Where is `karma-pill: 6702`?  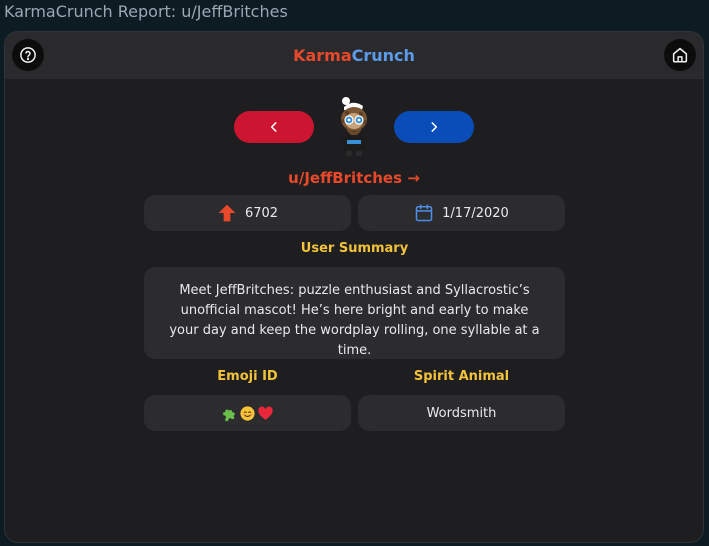
karma-pill: 6702 is located at coordinates (247, 213).